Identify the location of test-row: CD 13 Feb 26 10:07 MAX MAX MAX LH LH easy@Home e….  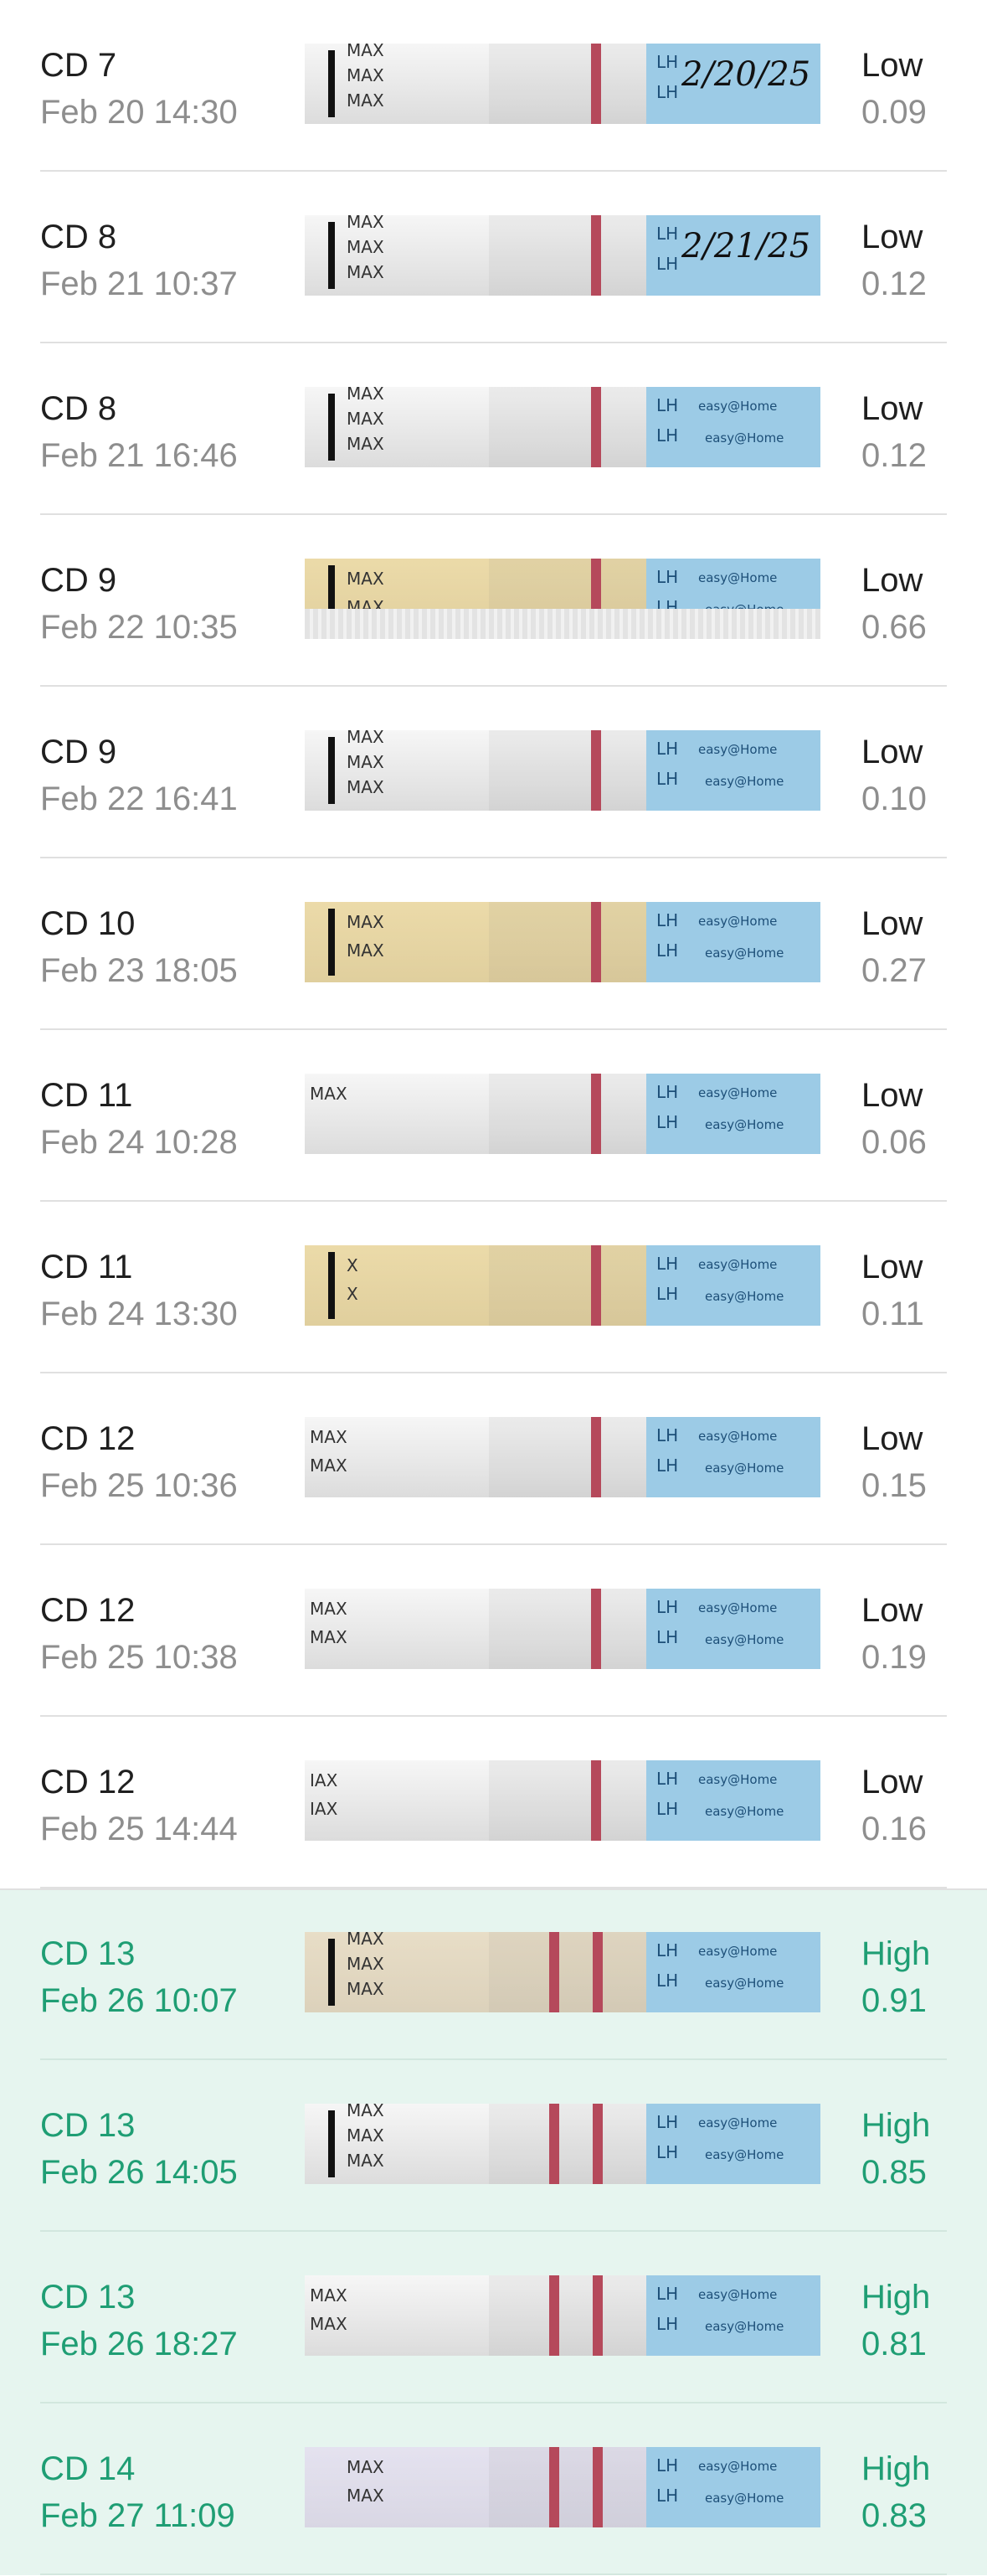
(493, 1974).